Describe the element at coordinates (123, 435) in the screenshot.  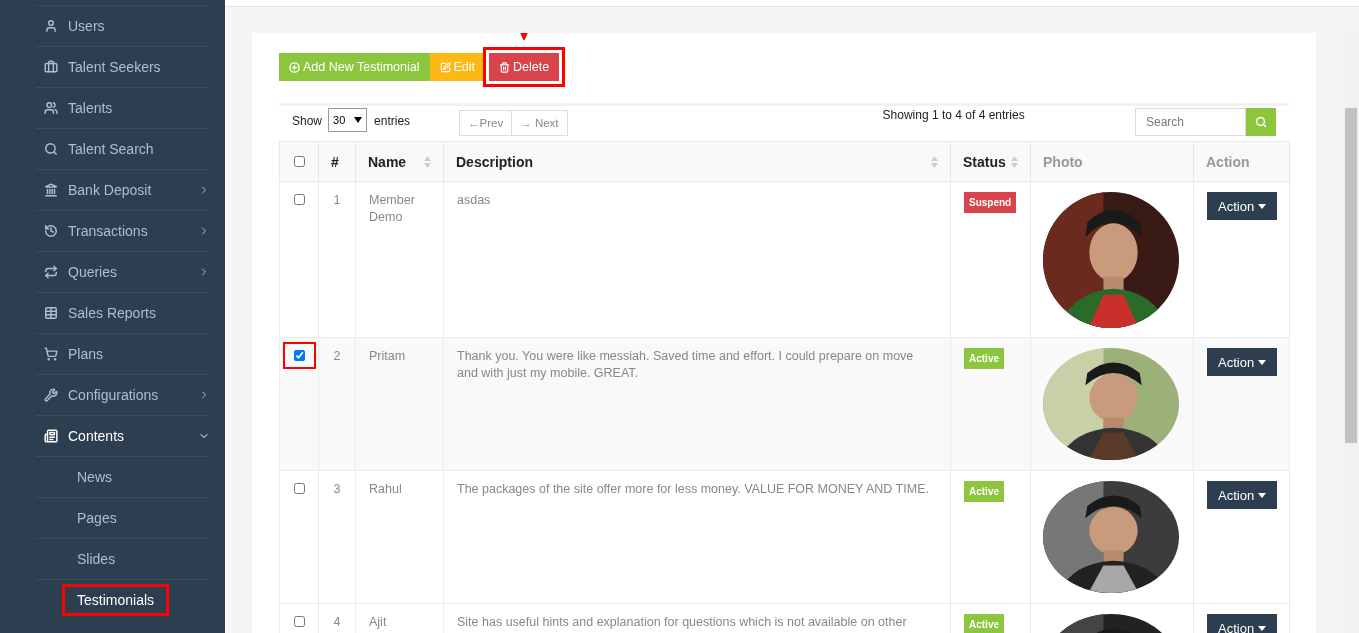
I see `sidebar-item: Contents` at that location.